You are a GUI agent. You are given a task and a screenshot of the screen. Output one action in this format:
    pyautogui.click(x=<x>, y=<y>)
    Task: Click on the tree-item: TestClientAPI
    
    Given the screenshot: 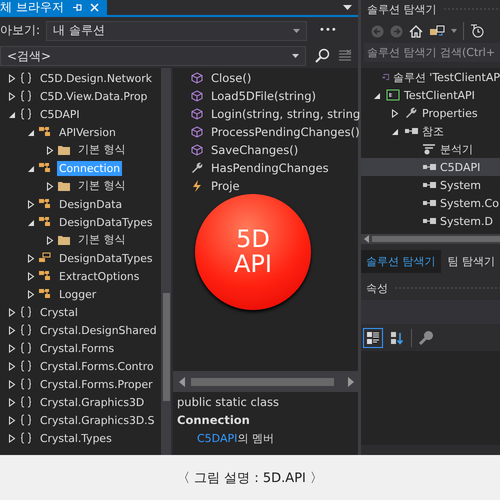 What is the action you would take?
    pyautogui.click(x=439, y=95)
    